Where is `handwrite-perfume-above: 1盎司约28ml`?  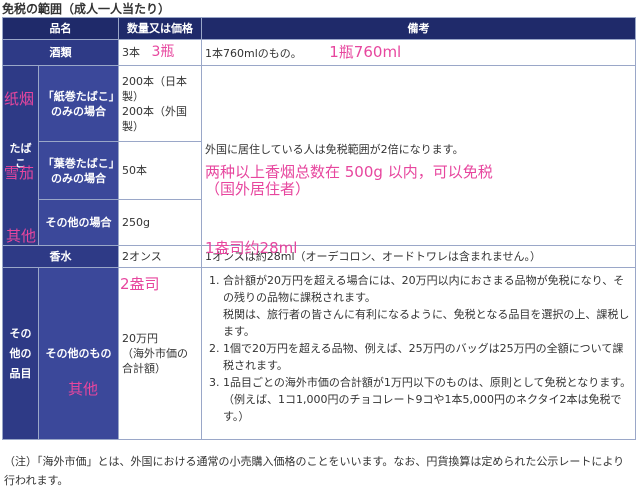
handwrite-perfume-above: 1盎司约28ml is located at coordinates (251, 248).